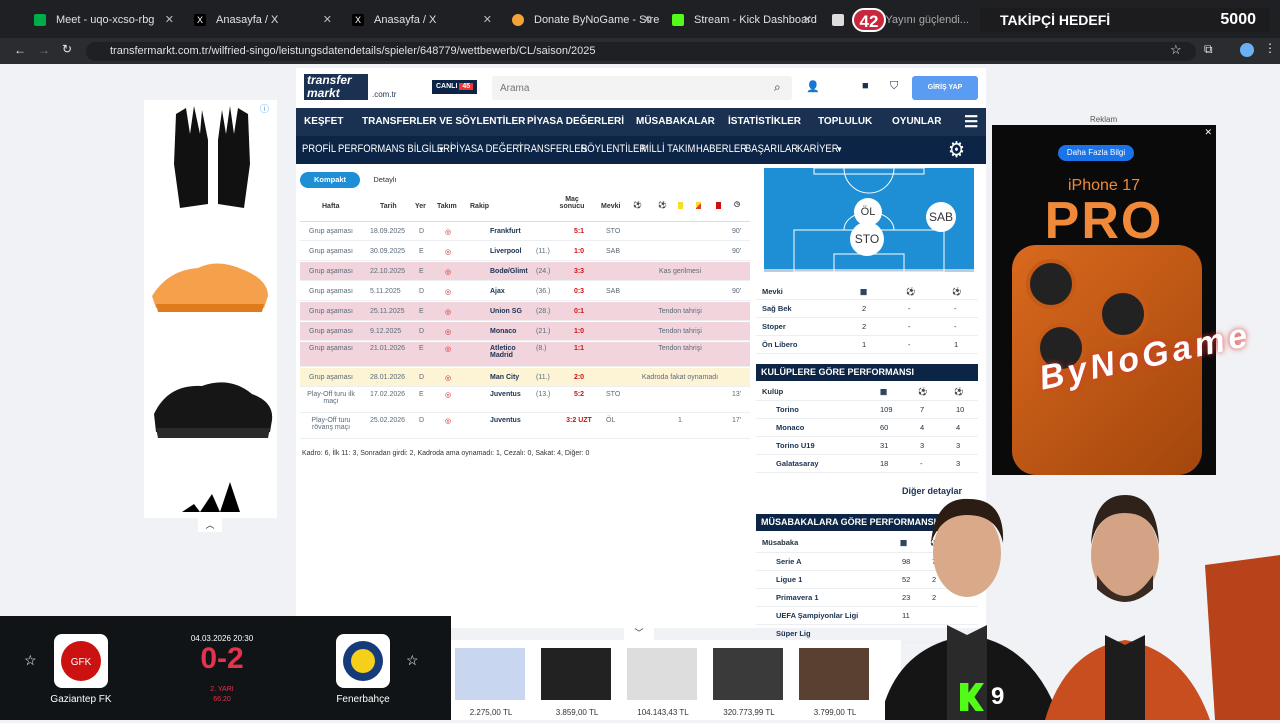  What do you see at coordinates (506, 311) in the screenshot?
I see `cell-opponent: Union SG` at bounding box center [506, 311].